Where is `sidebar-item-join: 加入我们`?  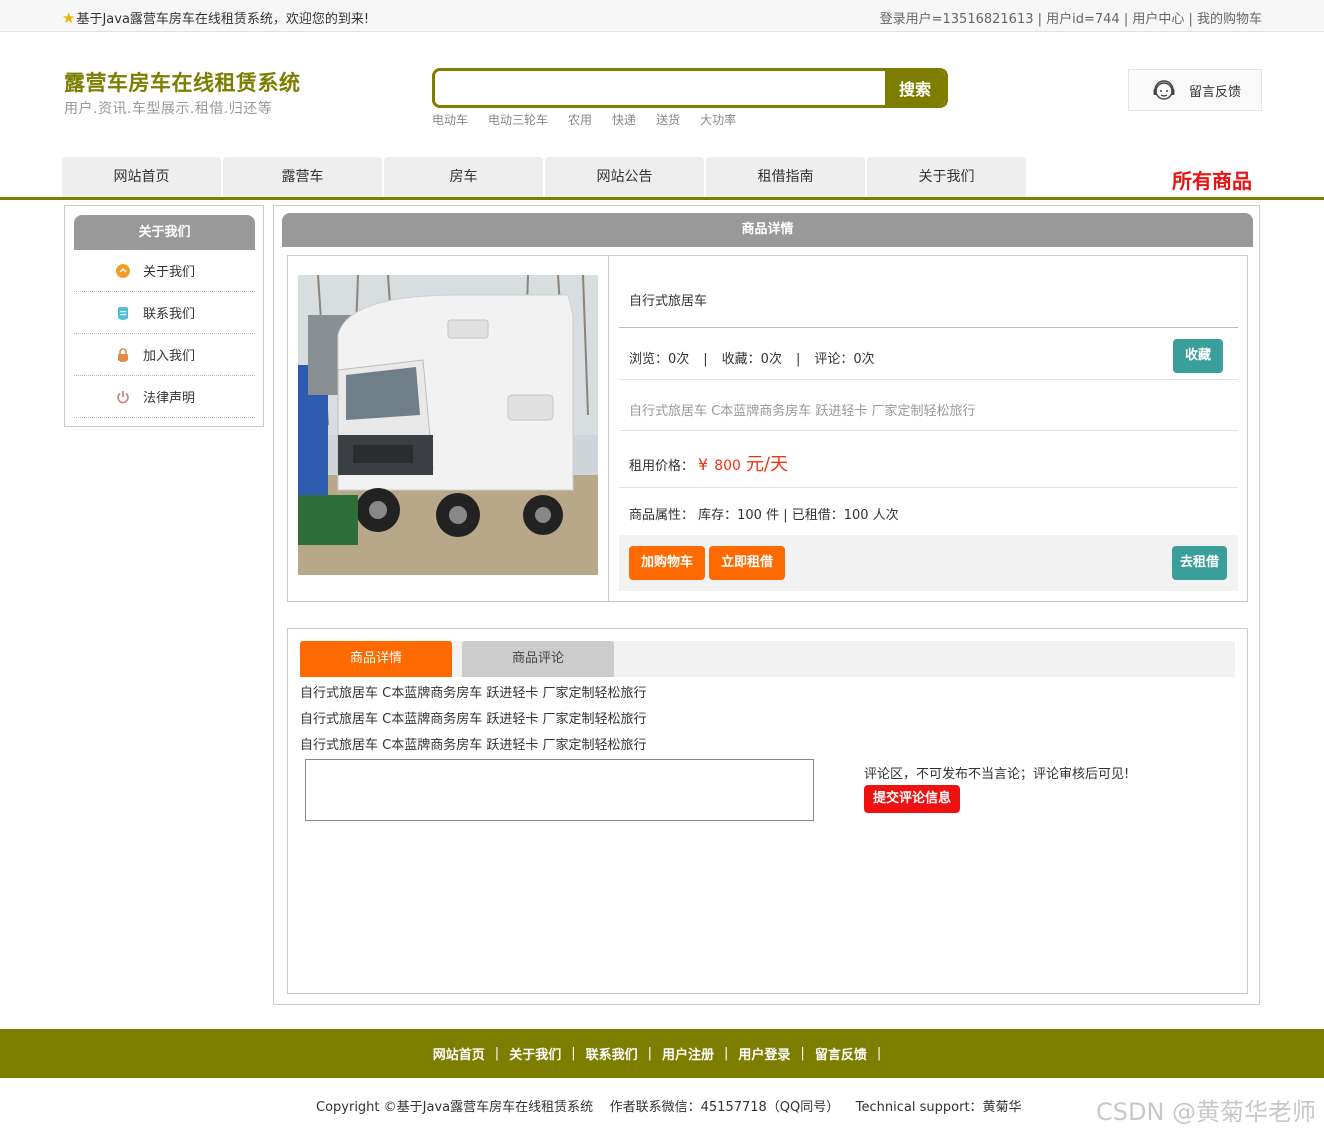 sidebar-item-join: 加入我们 is located at coordinates (164, 355).